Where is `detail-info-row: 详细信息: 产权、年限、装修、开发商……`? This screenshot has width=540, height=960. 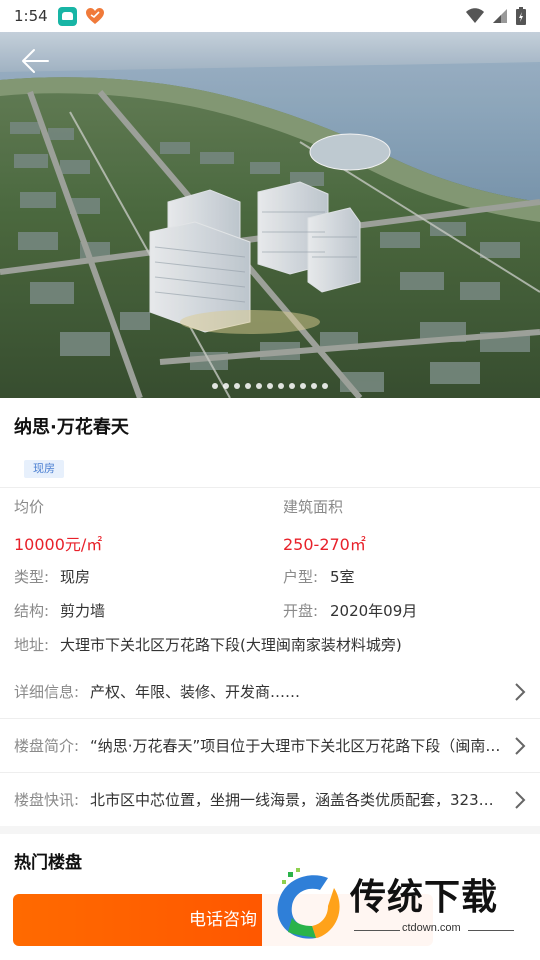 detail-info-row: 详细信息: 产权、年限、装修、开发商…… is located at coordinates (270, 691).